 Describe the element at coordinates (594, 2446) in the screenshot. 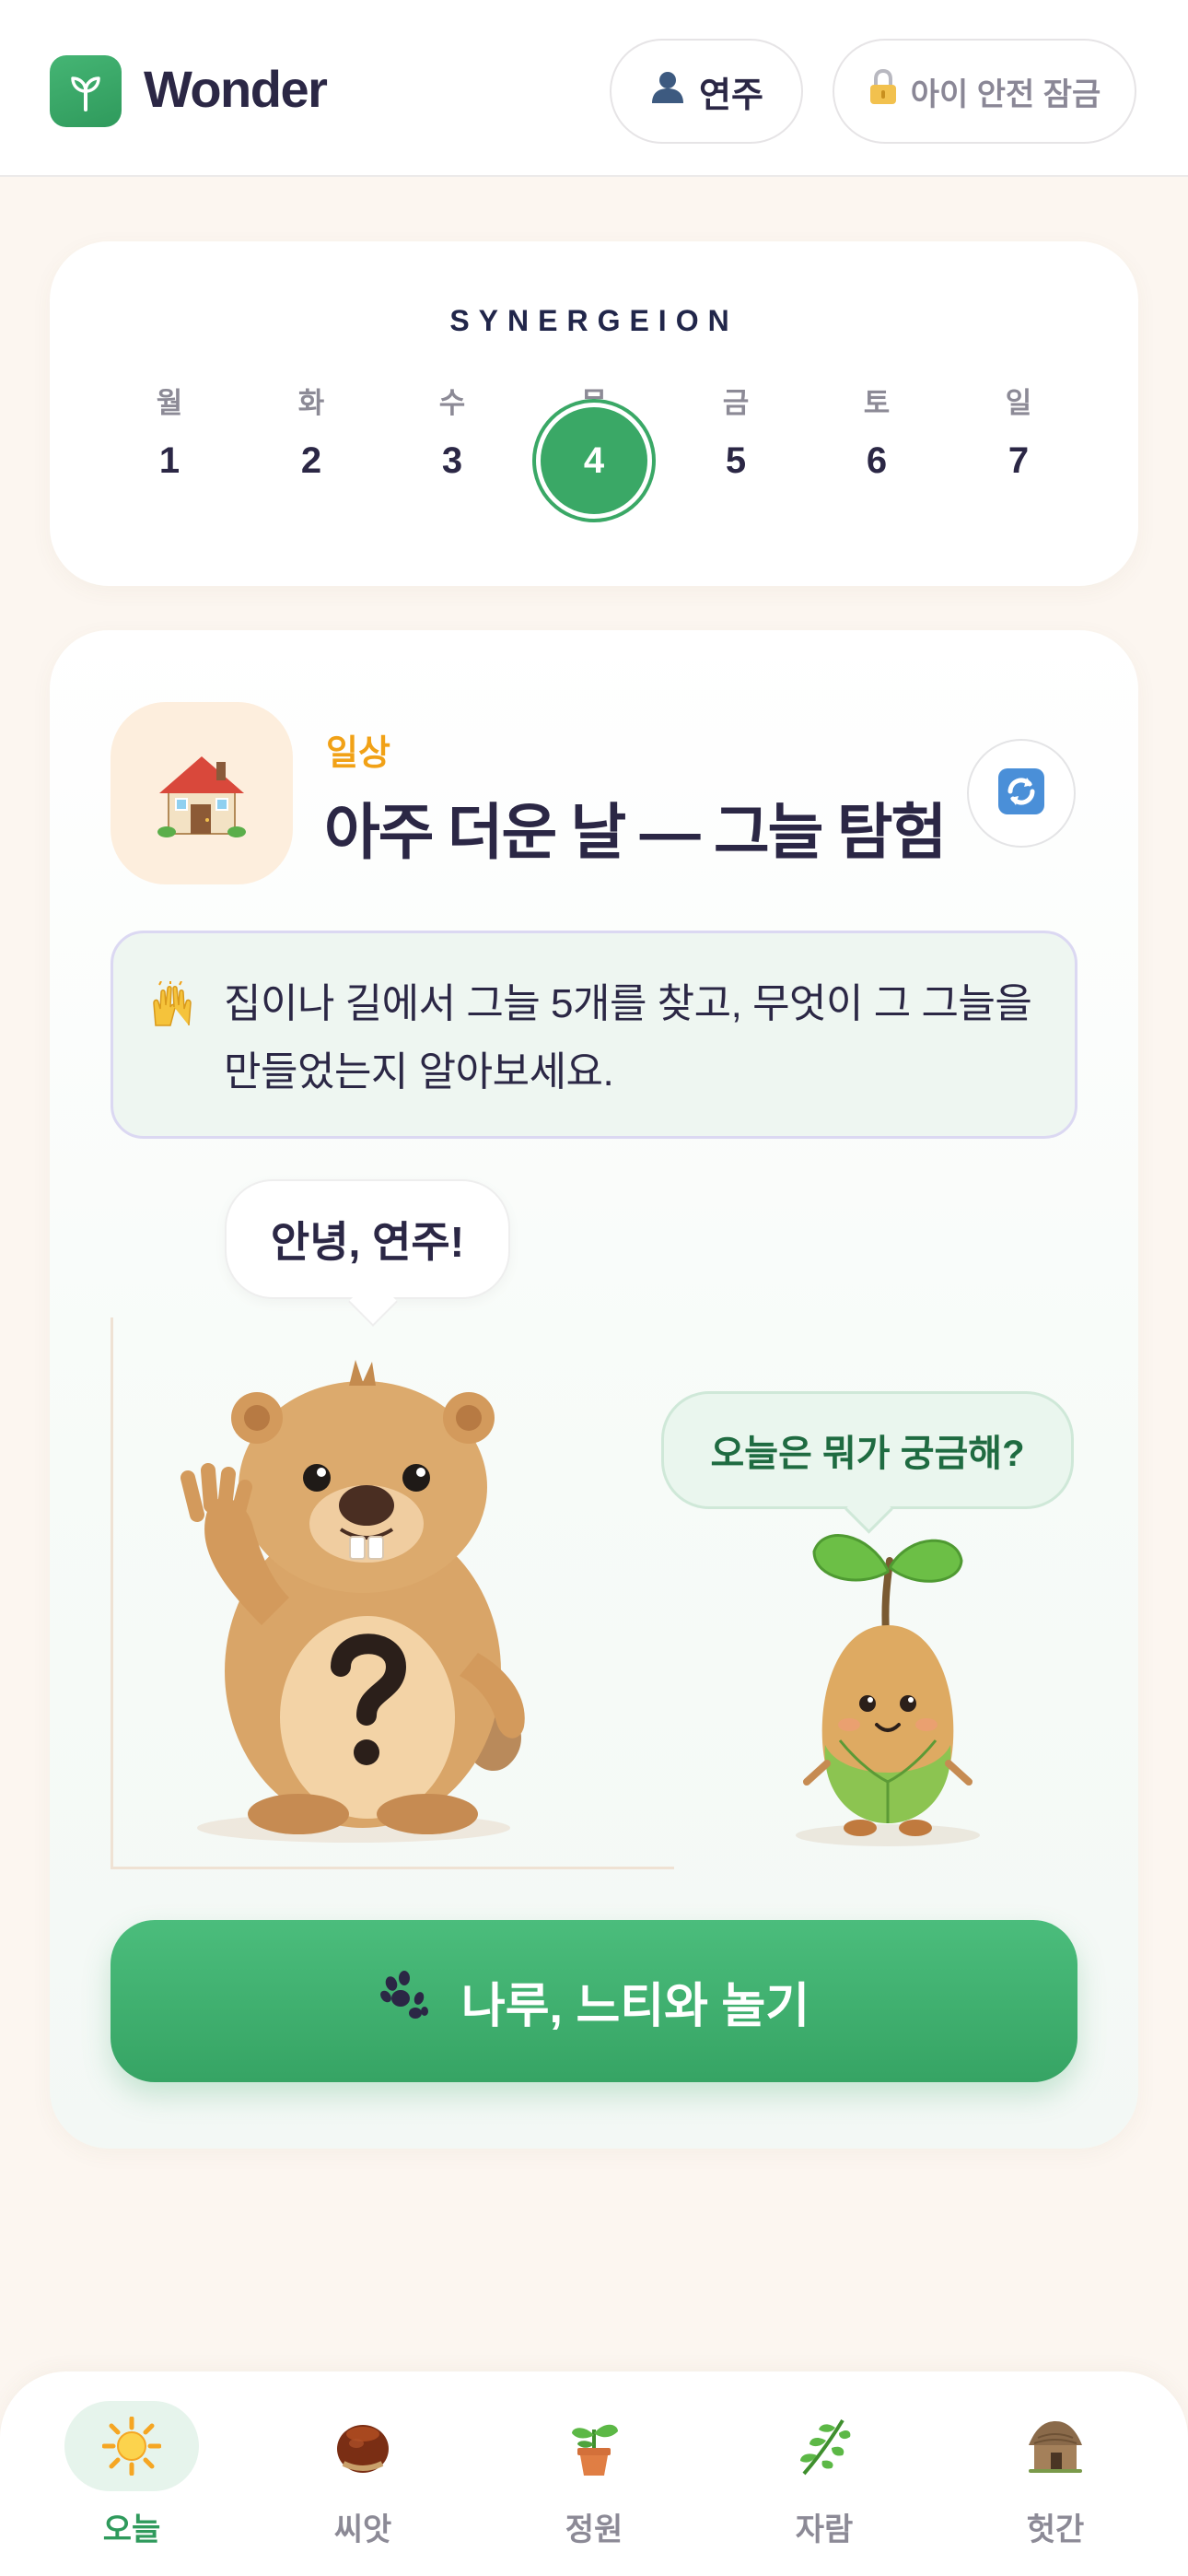

I see `potted-plant-icon` at that location.